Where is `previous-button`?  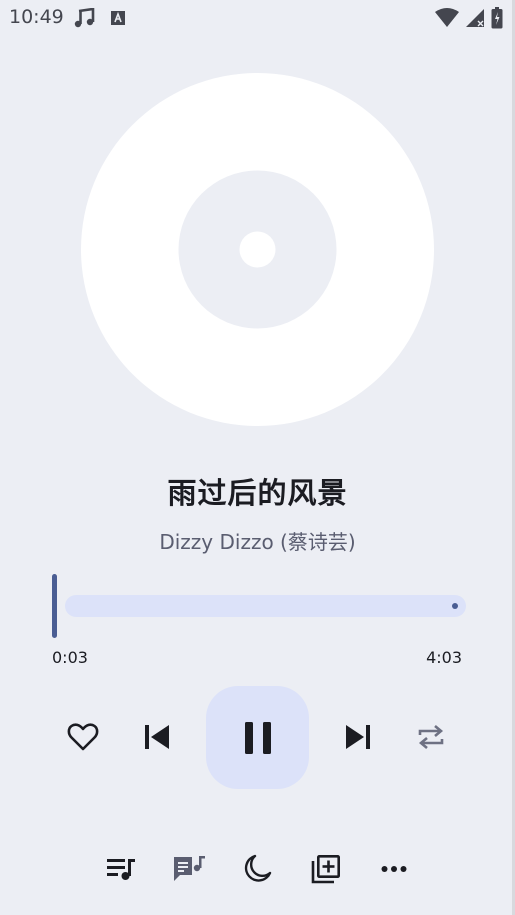 previous-button is located at coordinates (157, 737).